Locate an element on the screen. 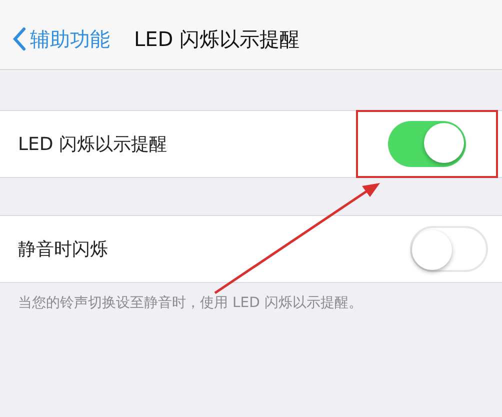 The width and height of the screenshot is (502, 417). row-label: 静音时闪烁 is located at coordinates (63, 250).